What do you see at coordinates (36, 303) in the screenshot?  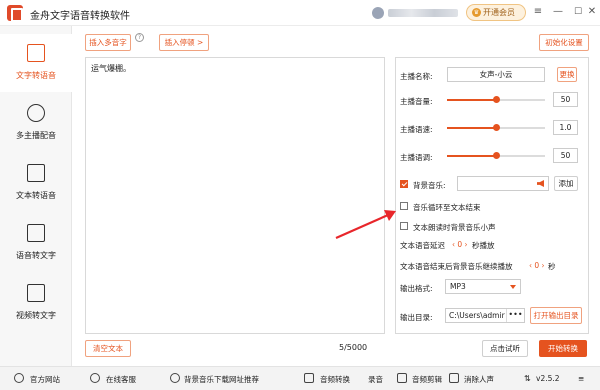 I see `sidebar-item-video-to-text: 视频转文字` at bounding box center [36, 303].